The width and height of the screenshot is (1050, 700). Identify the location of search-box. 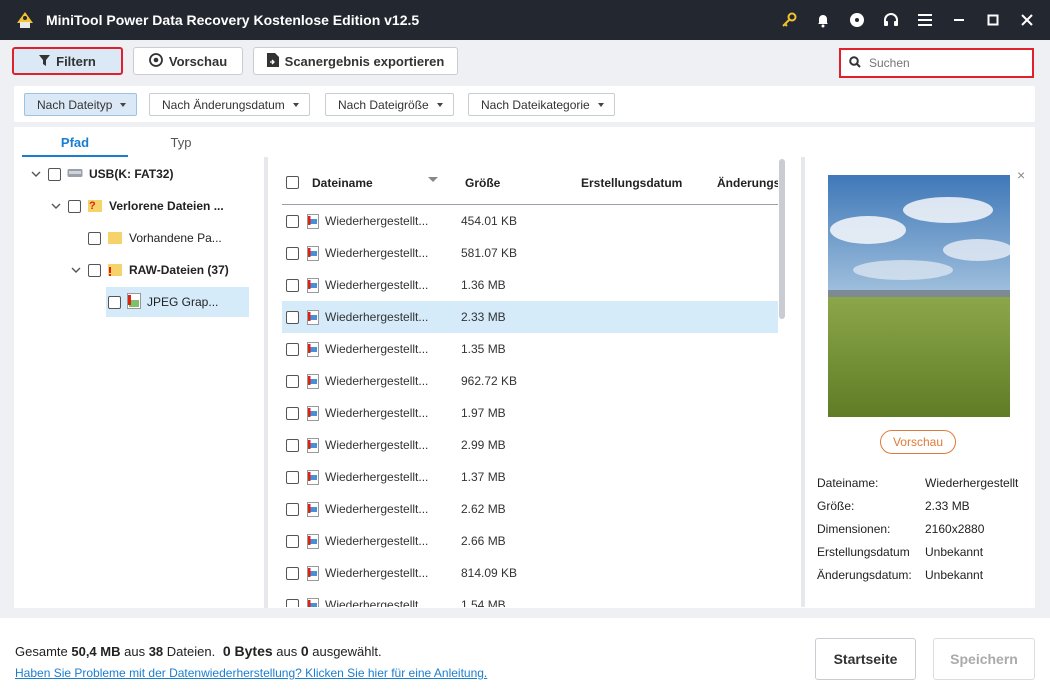
(936, 63).